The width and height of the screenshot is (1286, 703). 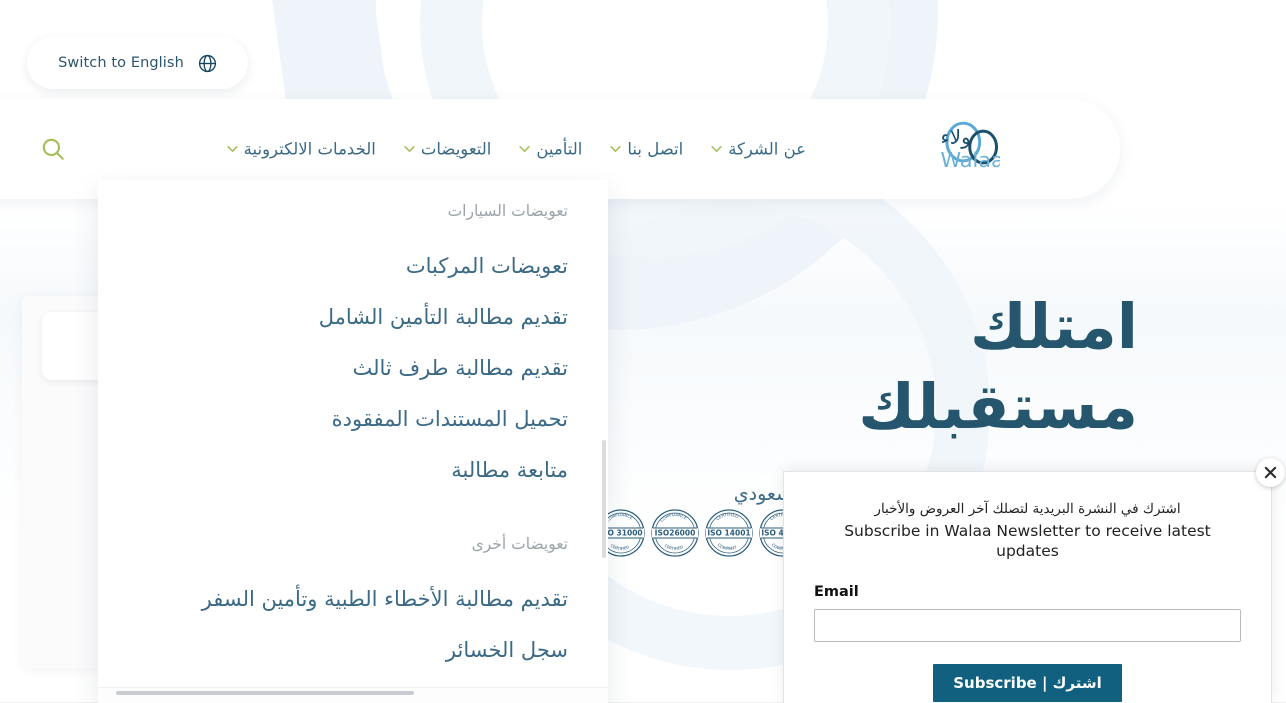 What do you see at coordinates (341, 515) in the screenshot?
I see `dropdown-group-spacer` at bounding box center [341, 515].